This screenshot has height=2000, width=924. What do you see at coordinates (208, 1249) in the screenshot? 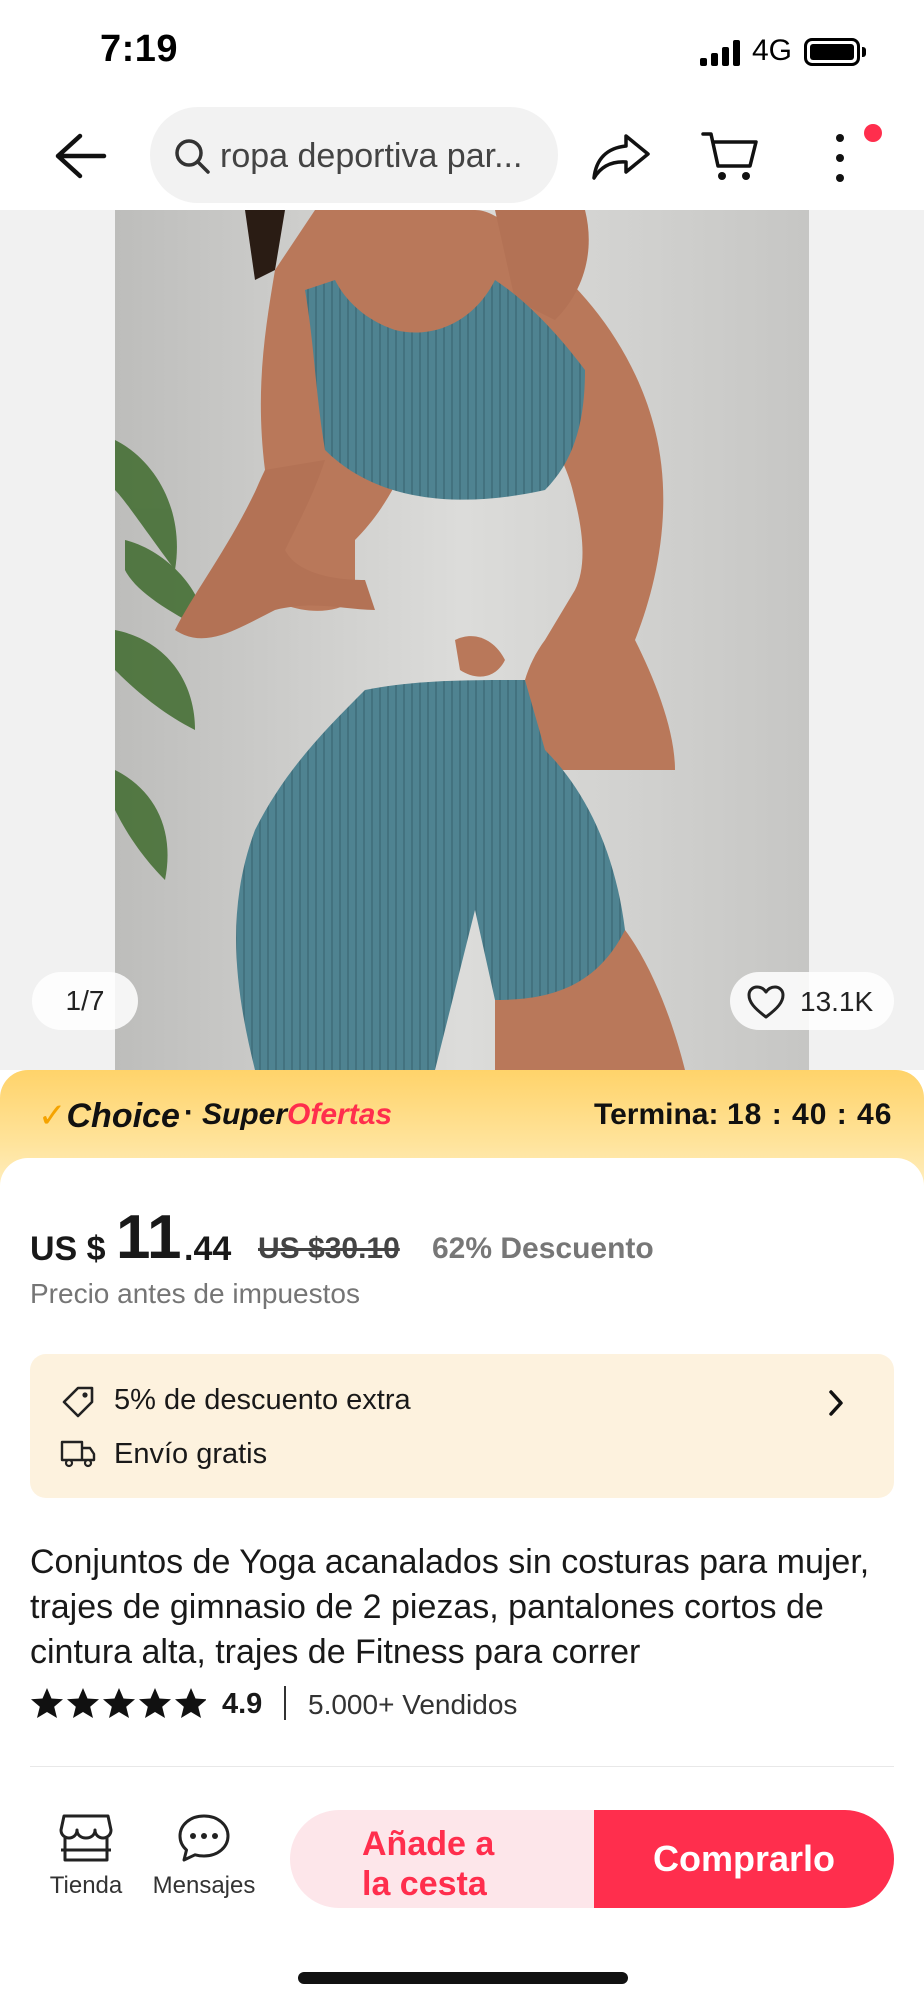
I see `price-decimal: .44` at bounding box center [208, 1249].